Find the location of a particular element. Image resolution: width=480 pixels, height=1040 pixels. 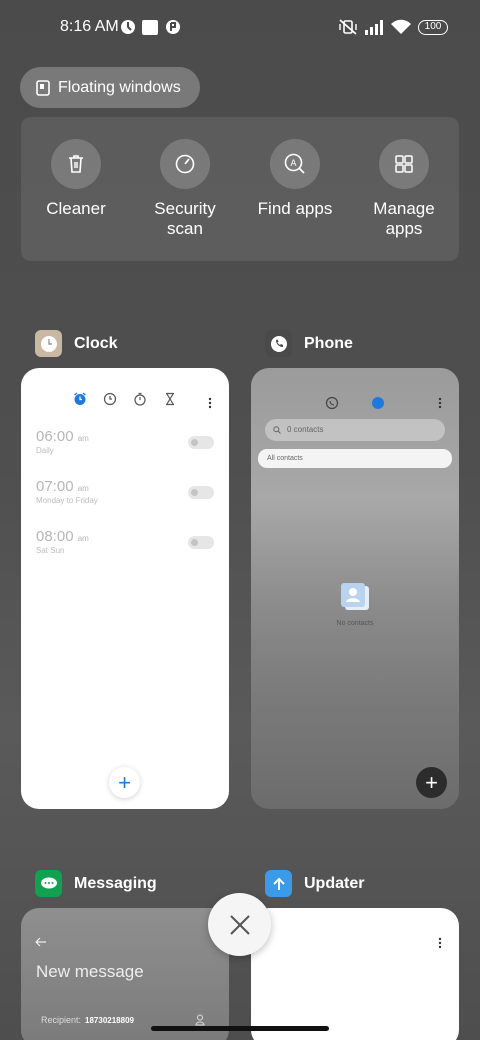

wifi-icon is located at coordinates (401, 26).